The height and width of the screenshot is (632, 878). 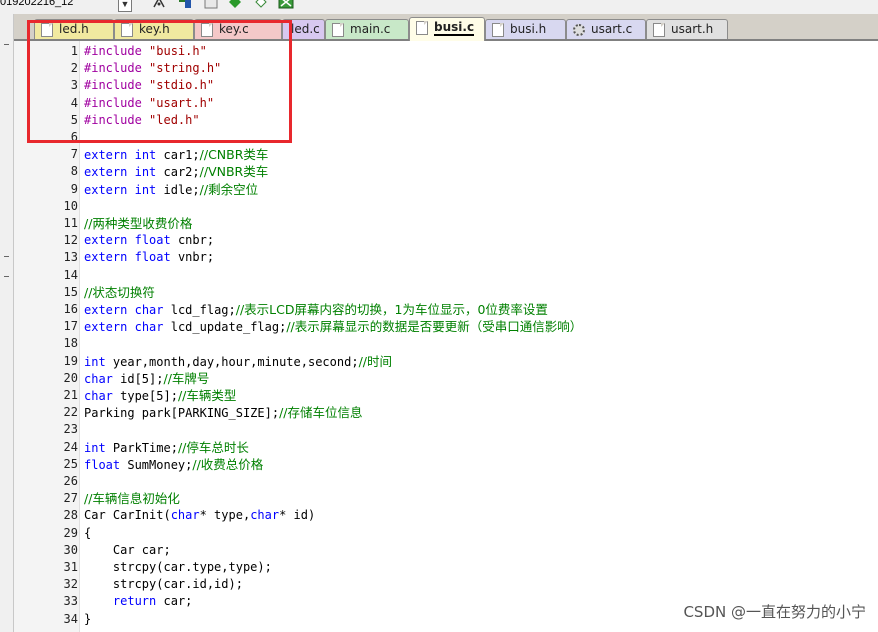 What do you see at coordinates (152, 68) in the screenshot?
I see `code-line: #include "string.h"` at bounding box center [152, 68].